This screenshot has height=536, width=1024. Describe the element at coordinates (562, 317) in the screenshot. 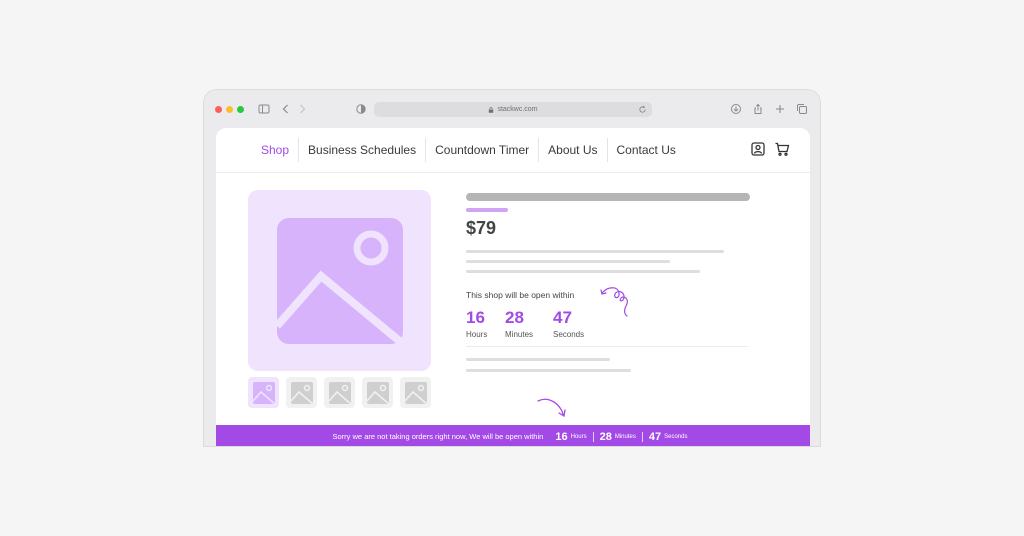

I see `countdown-seconds-value: 47` at that location.